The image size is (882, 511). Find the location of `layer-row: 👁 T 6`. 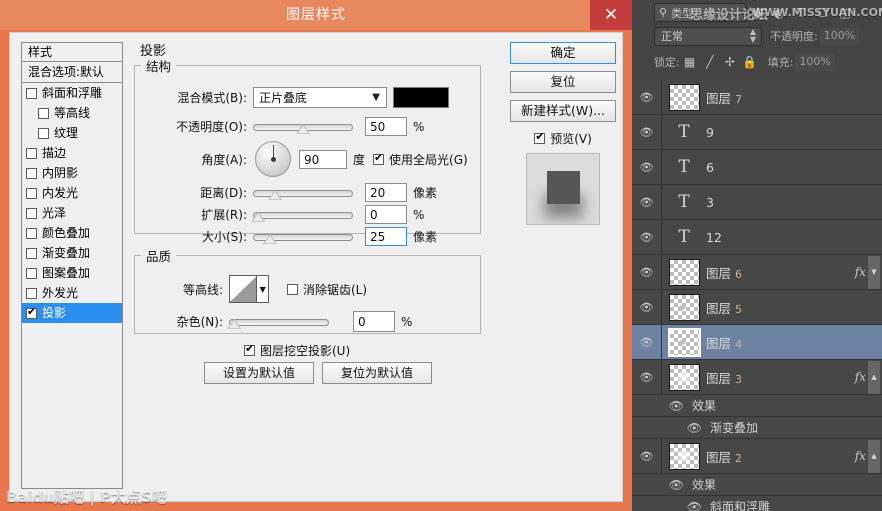

layer-row: 👁 T 6 is located at coordinates (757, 167).